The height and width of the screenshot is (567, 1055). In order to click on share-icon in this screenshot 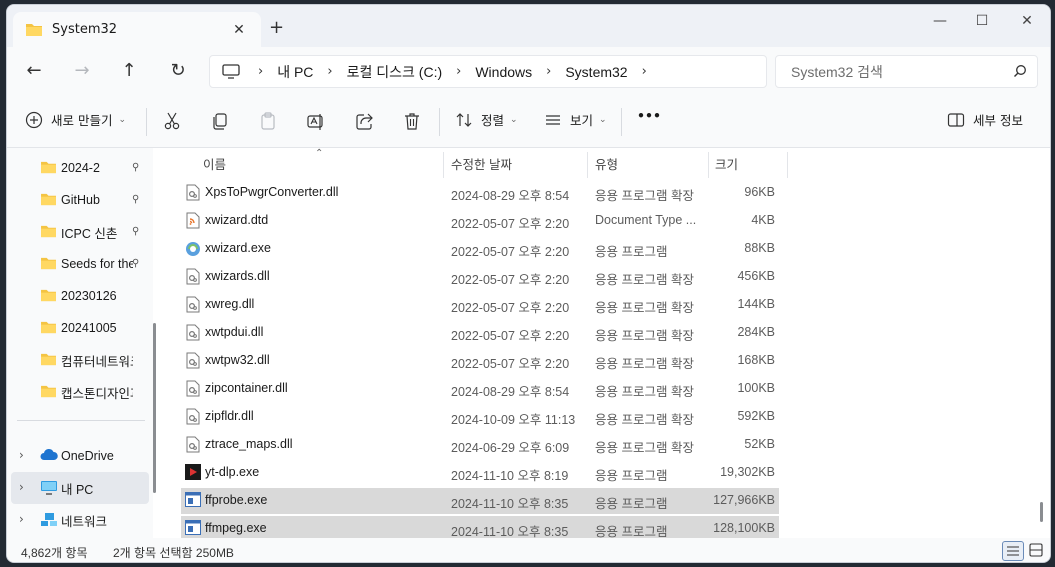, I will do `click(364, 121)`.